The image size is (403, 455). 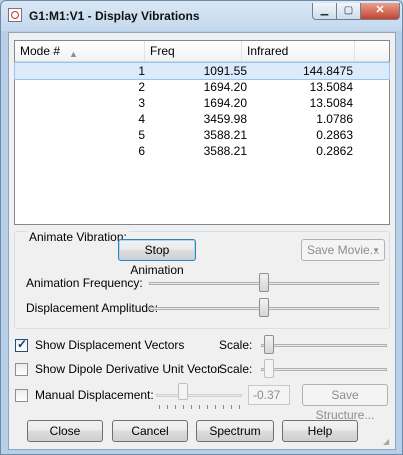 I want to click on manual-displacement-slider, so click(x=183, y=391).